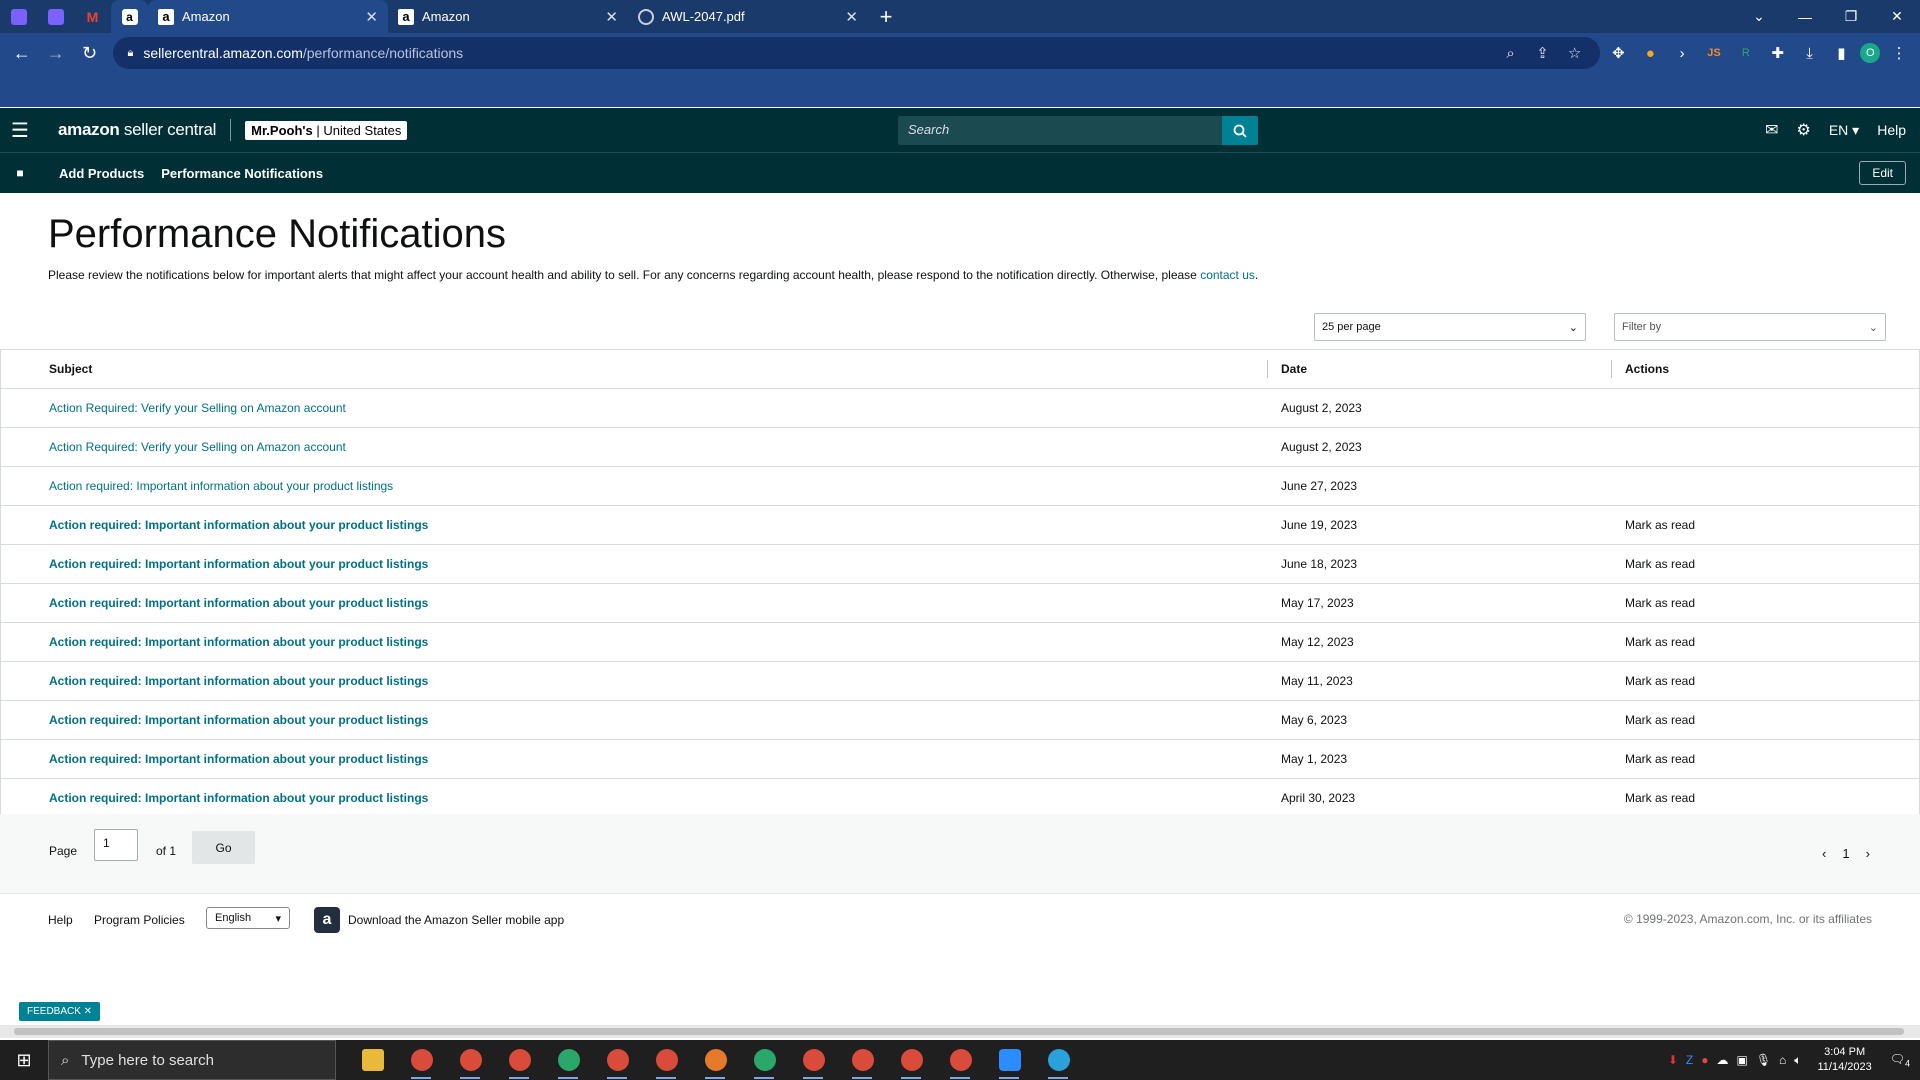 The width and height of the screenshot is (1920, 1080). What do you see at coordinates (886, 17) in the screenshot?
I see `new-tab-button: +` at bounding box center [886, 17].